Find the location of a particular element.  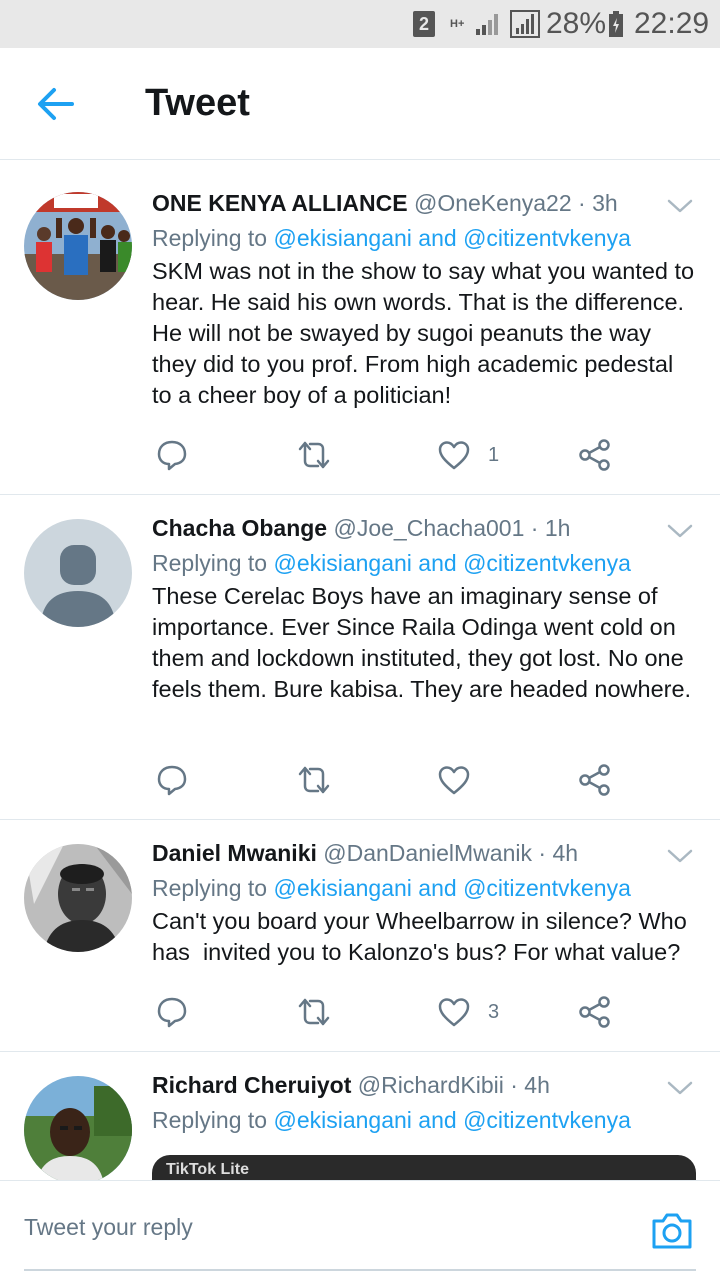

author-name: ONE KENYA ALLIANCE is located at coordinates (280, 203).